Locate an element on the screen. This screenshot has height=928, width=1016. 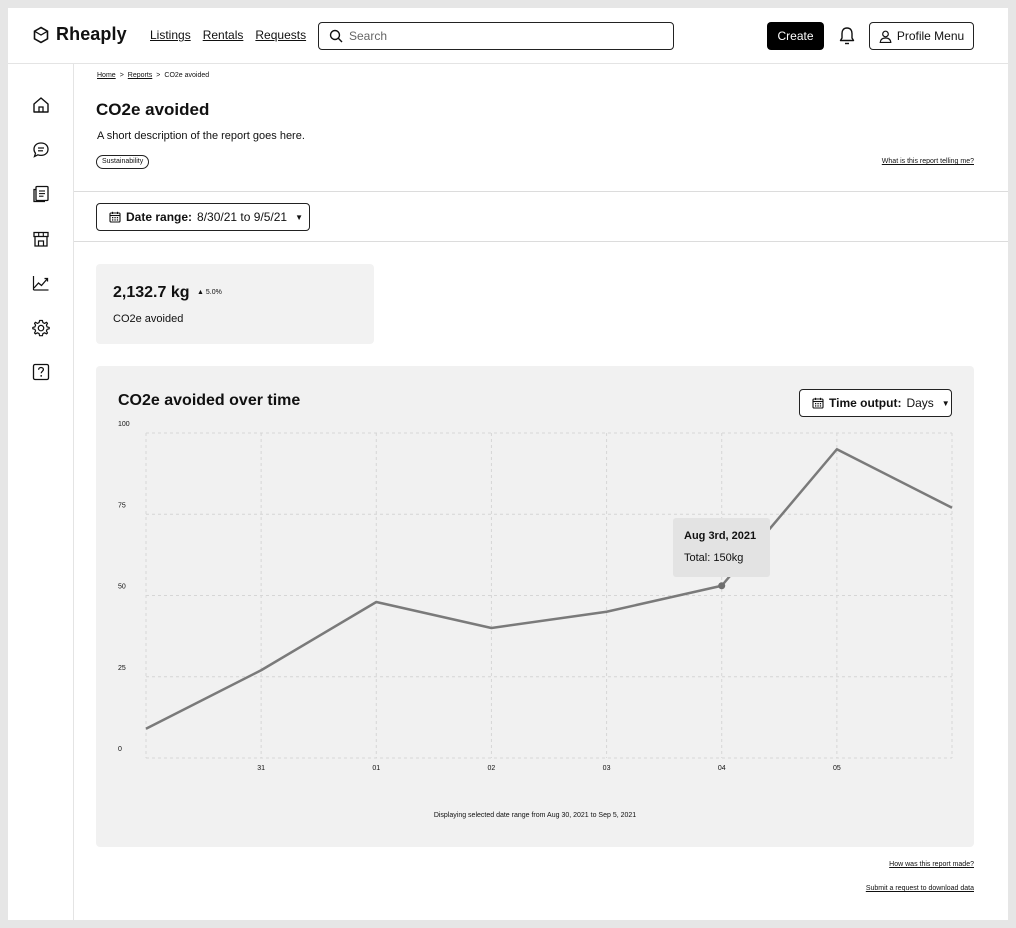
nav-link-listings: Listings is located at coordinates (170, 35).